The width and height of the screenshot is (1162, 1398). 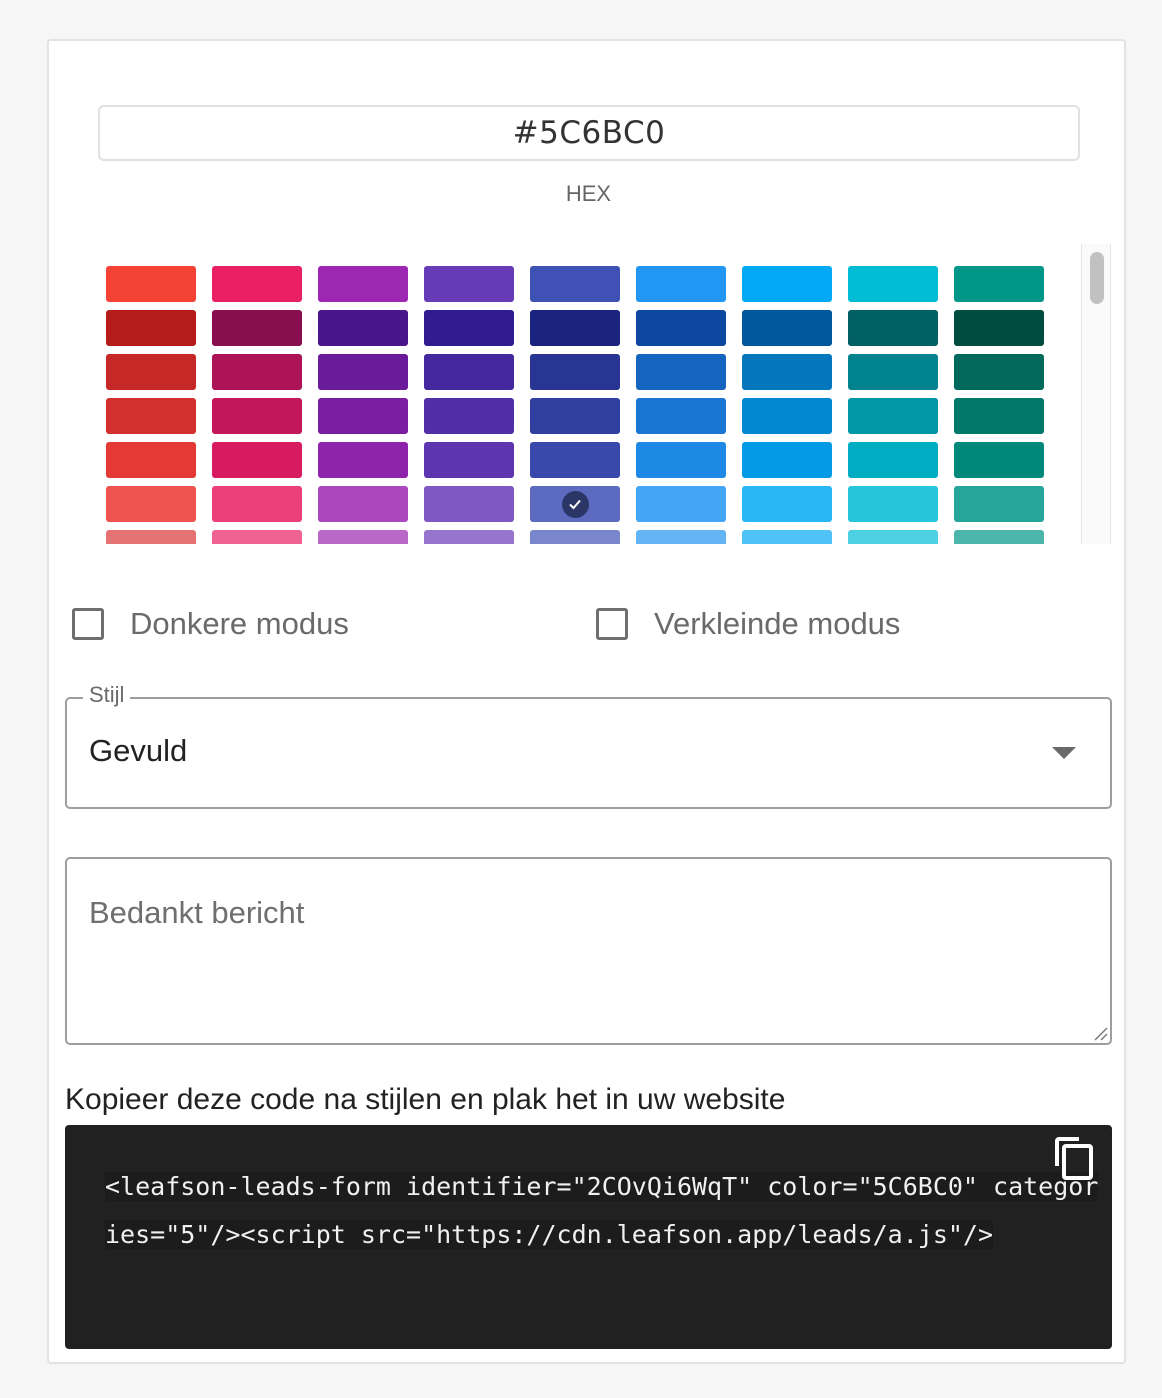 What do you see at coordinates (612, 624) in the screenshot?
I see `compact-mode-checkbox` at bounding box center [612, 624].